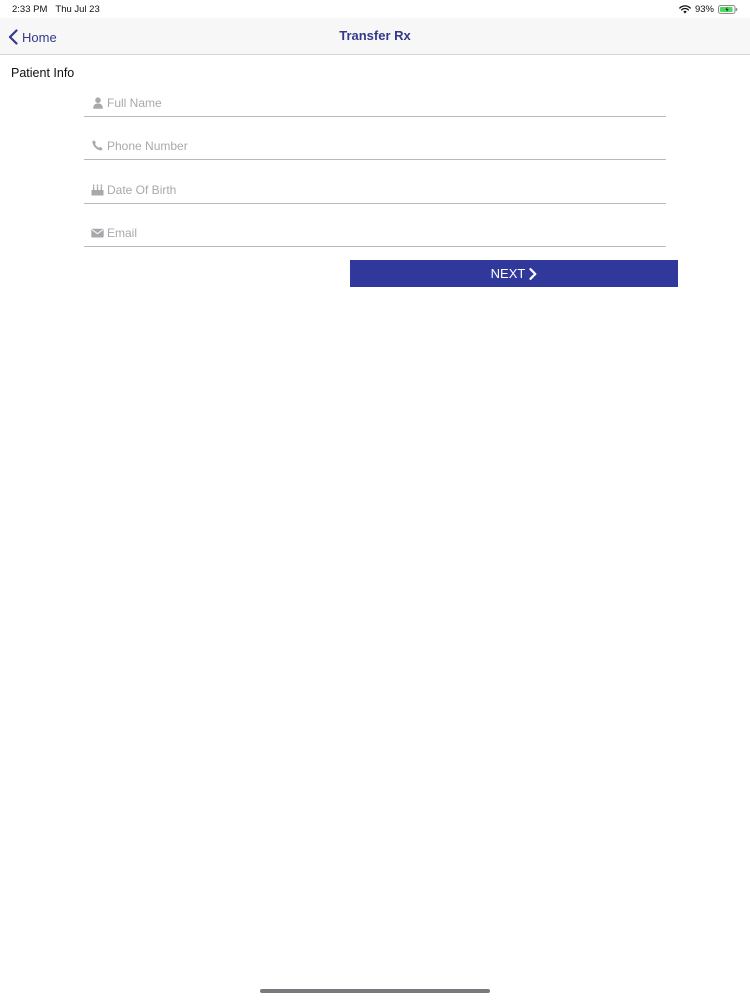 This screenshot has height=1000, width=750. I want to click on birthday-cake-icon, so click(97, 189).